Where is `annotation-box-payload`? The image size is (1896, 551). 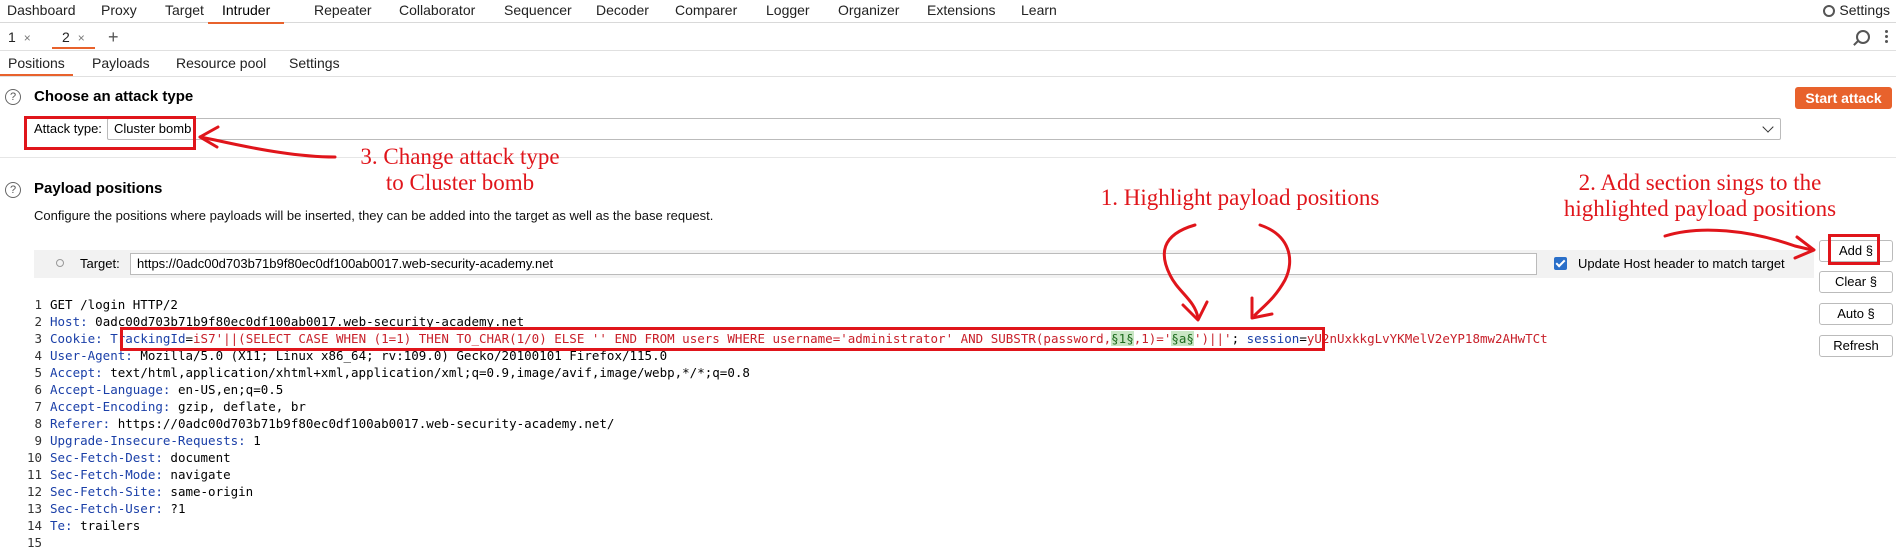
annotation-box-payload is located at coordinates (722, 339).